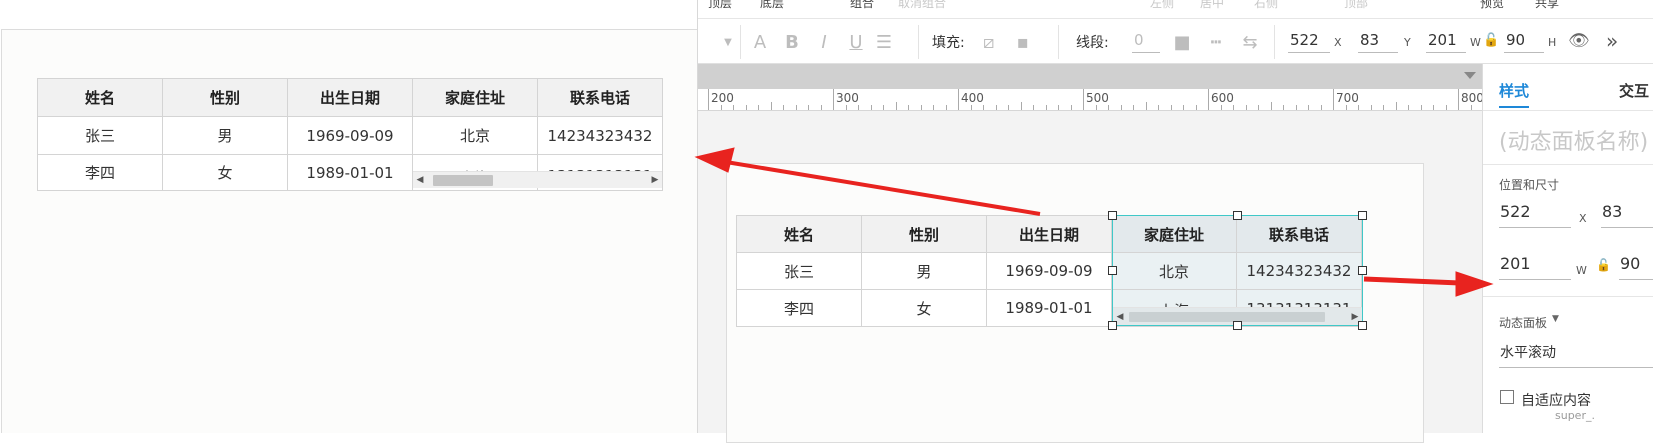  What do you see at coordinates (1547, 5) in the screenshot?
I see `menu-share: 共享` at bounding box center [1547, 5].